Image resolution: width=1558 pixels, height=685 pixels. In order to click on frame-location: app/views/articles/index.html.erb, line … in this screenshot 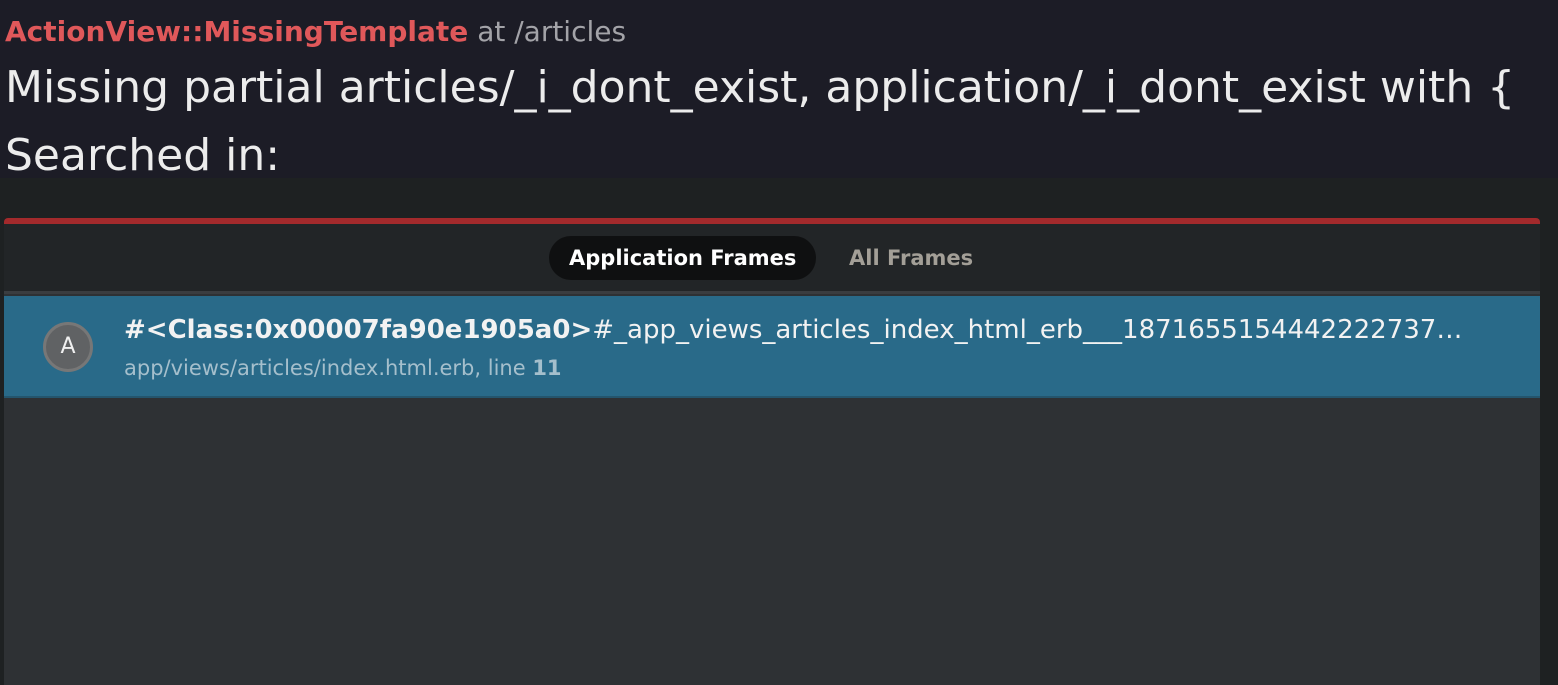, I will do `click(343, 368)`.